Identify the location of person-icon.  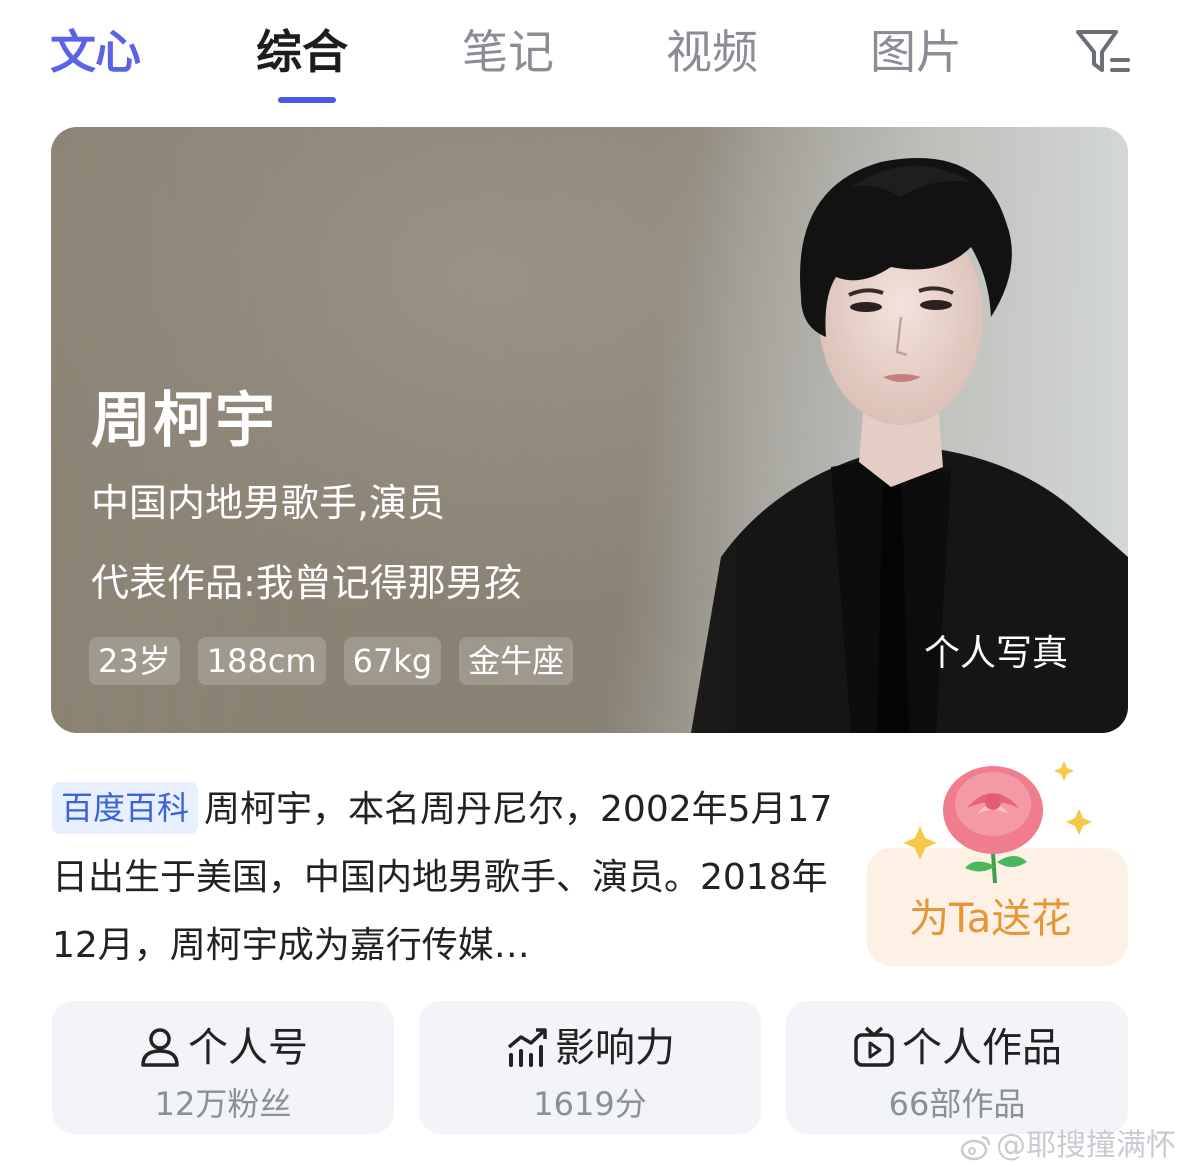
(160, 1047).